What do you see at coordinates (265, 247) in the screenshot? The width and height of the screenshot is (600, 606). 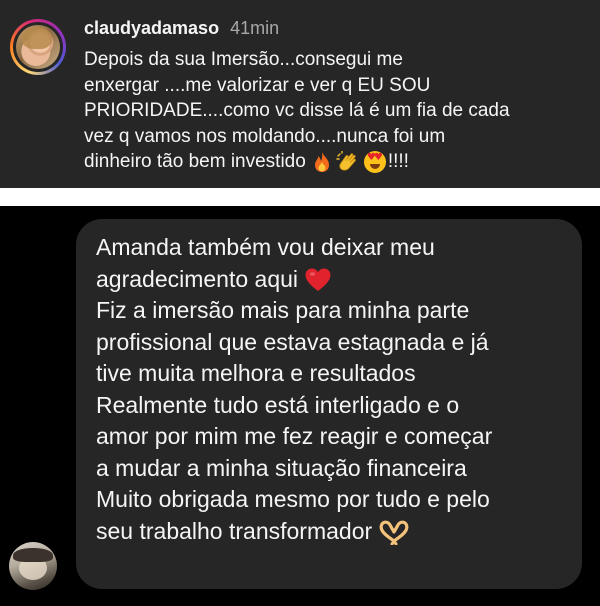 I see `message-line: Amanda também vou deixar meu` at bounding box center [265, 247].